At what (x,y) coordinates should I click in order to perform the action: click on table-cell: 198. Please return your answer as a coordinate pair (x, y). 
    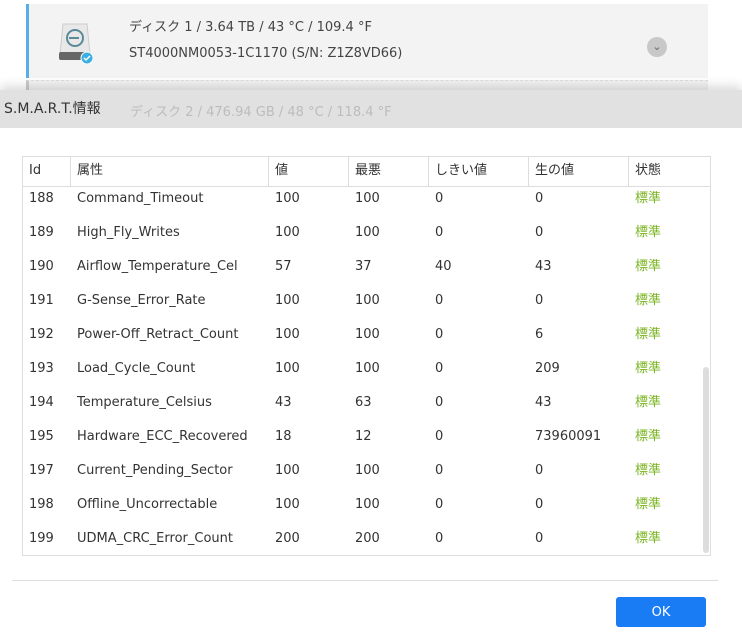
    Looking at the image, I should click on (41, 504).